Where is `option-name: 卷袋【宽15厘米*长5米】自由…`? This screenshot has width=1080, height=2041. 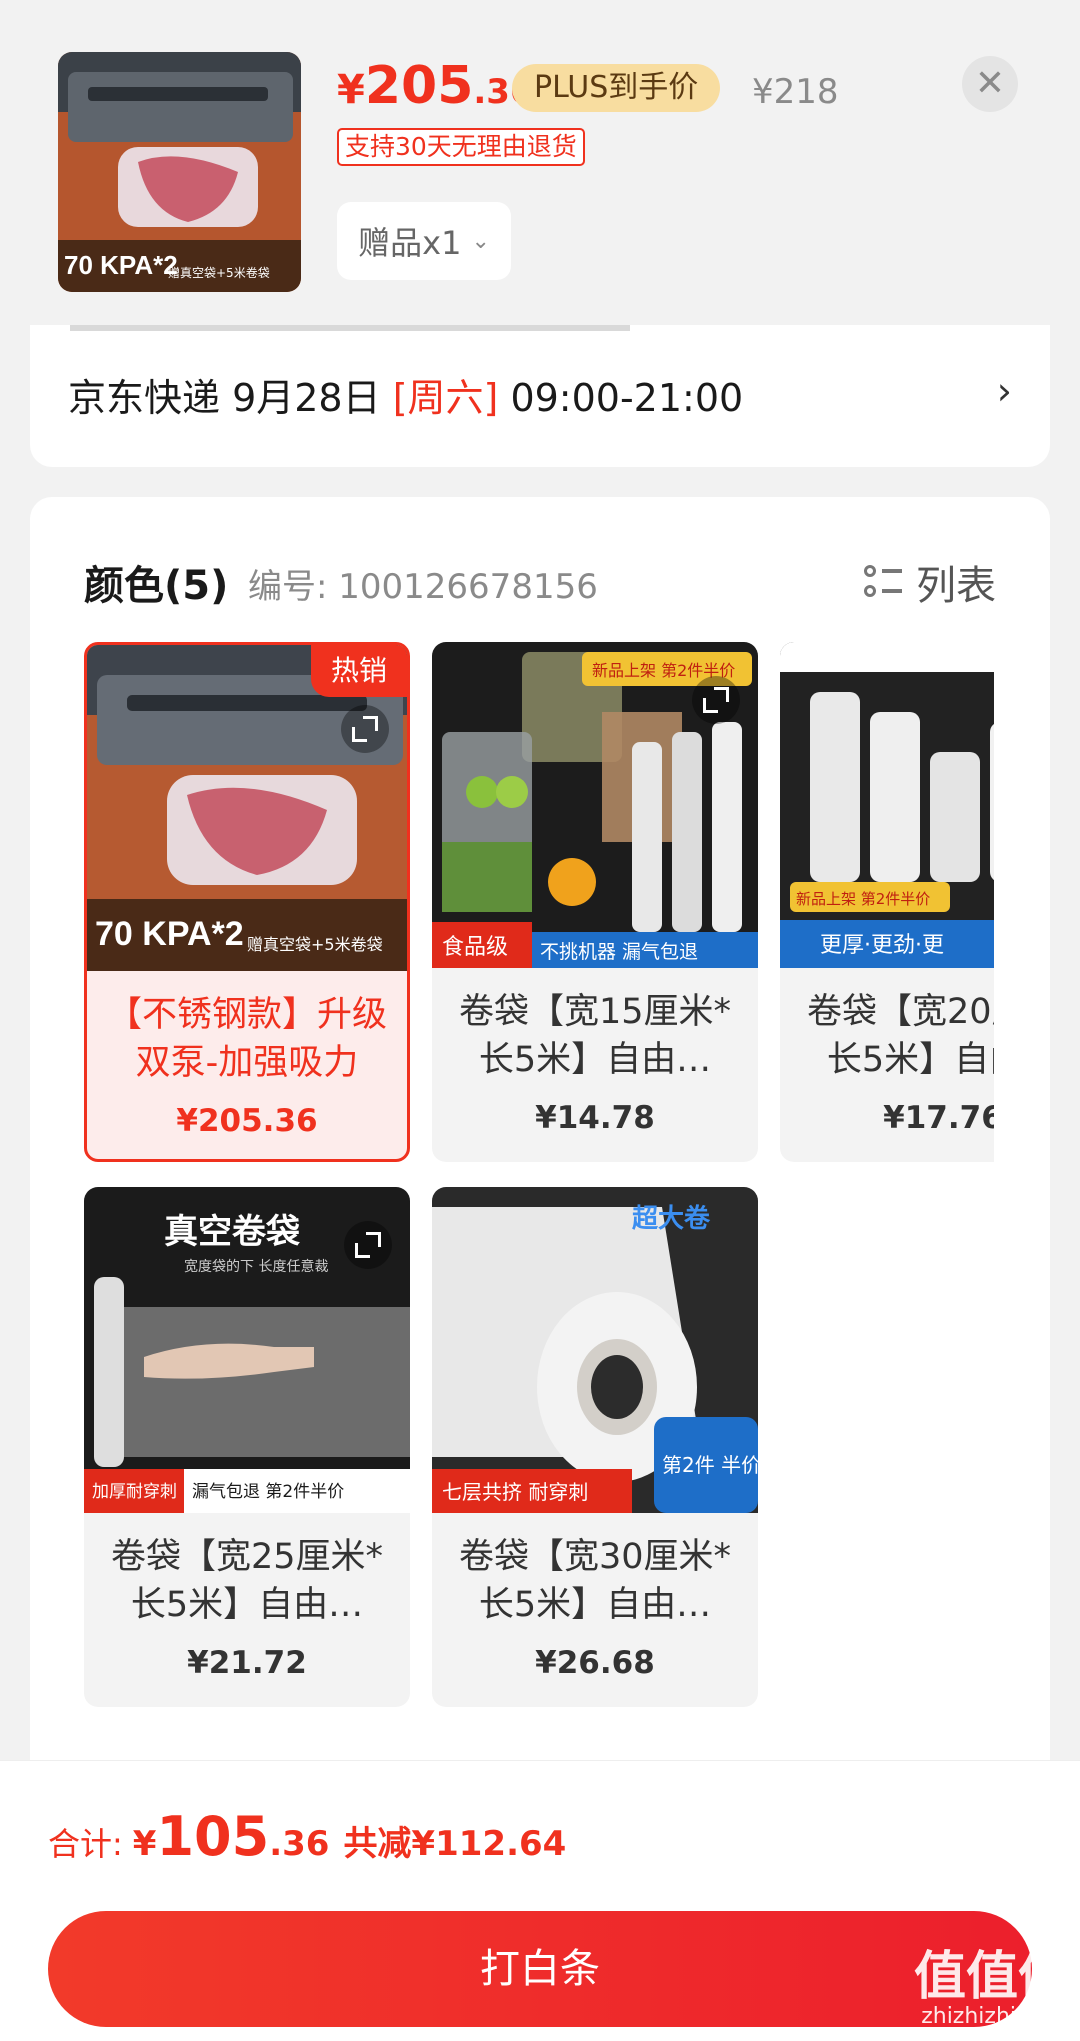
option-name: 卷袋【宽15厘米*长5米】自由… is located at coordinates (595, 1036).